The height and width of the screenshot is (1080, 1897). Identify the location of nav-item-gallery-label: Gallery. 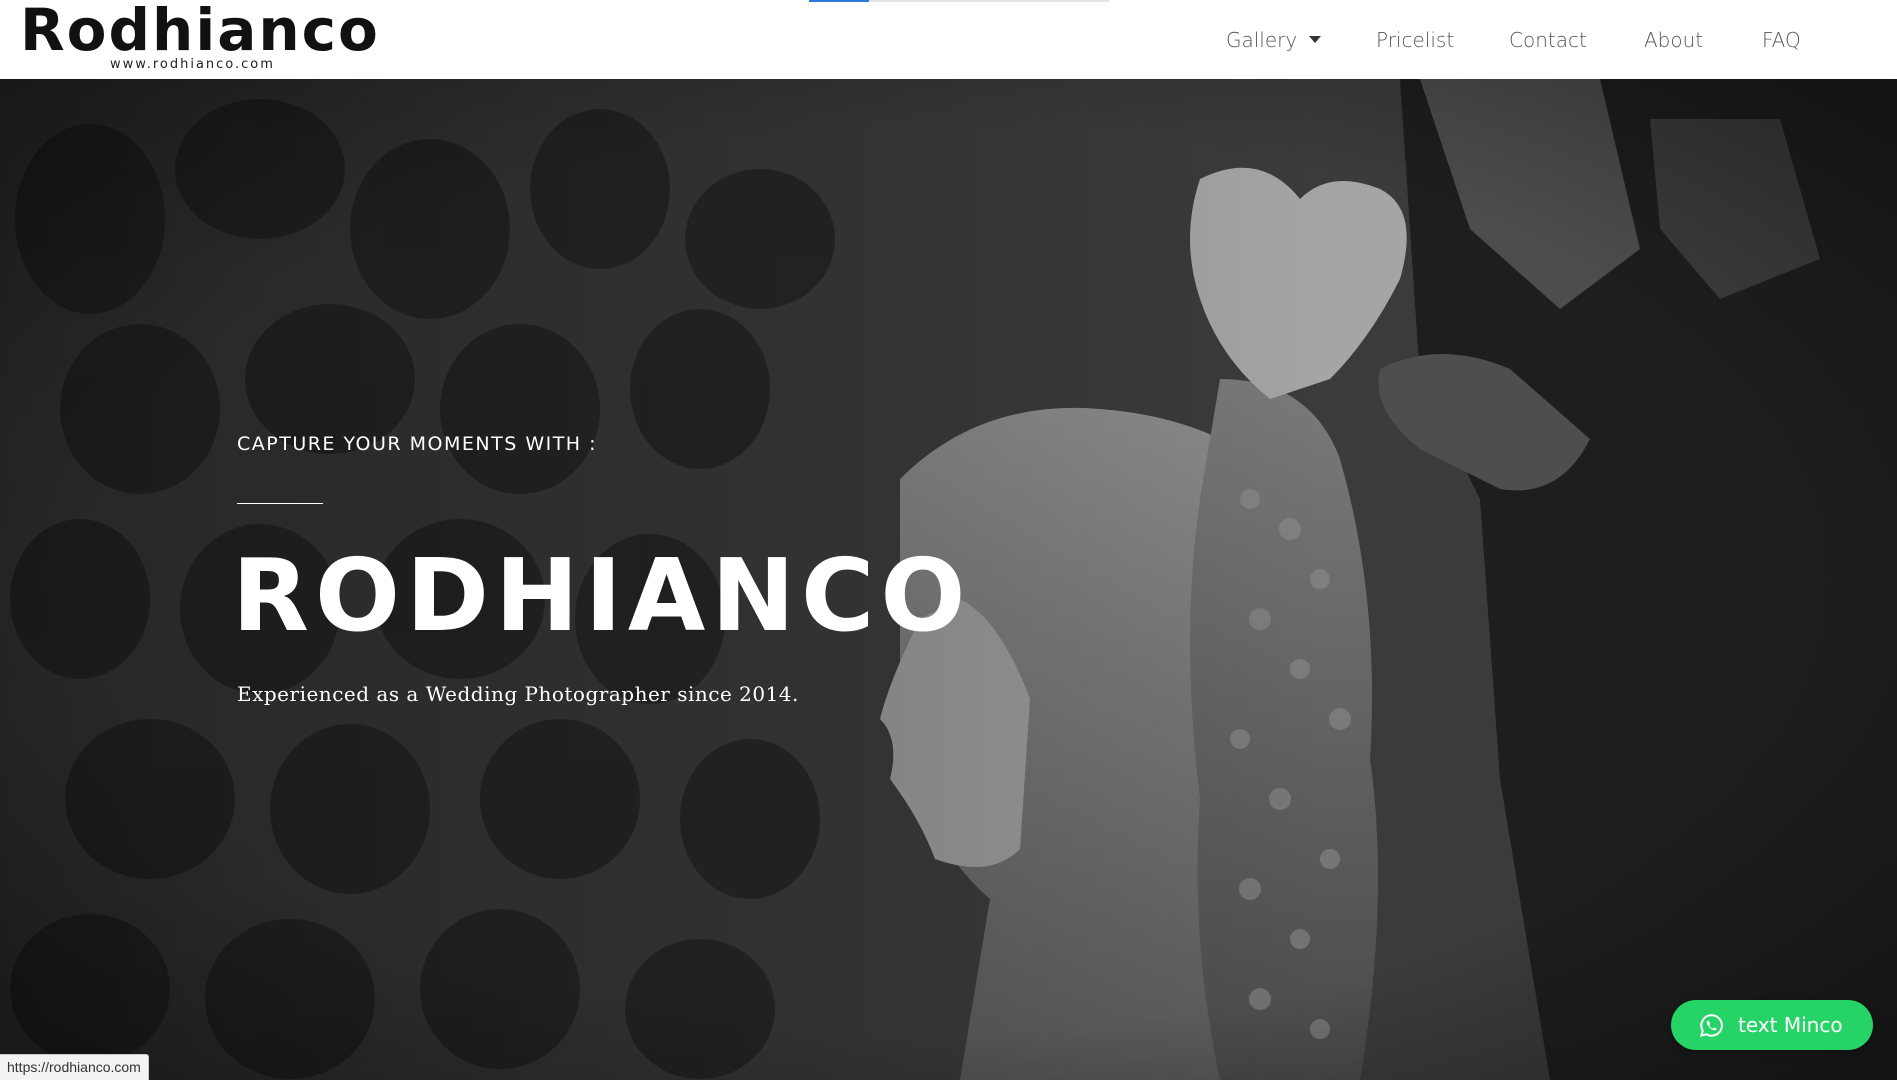
(1262, 40).